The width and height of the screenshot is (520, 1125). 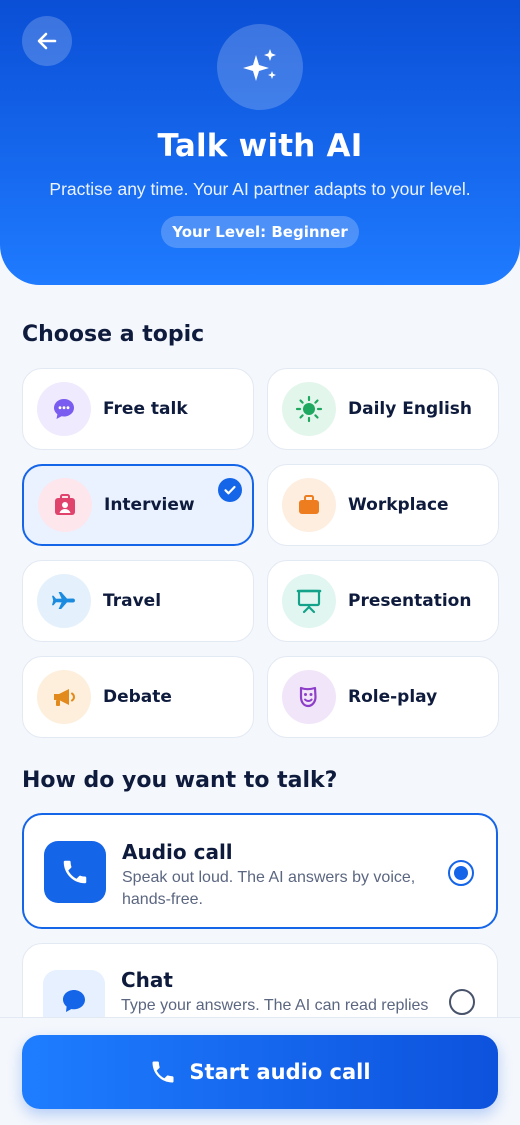 I want to click on airplane-icon, so click(x=64, y=601).